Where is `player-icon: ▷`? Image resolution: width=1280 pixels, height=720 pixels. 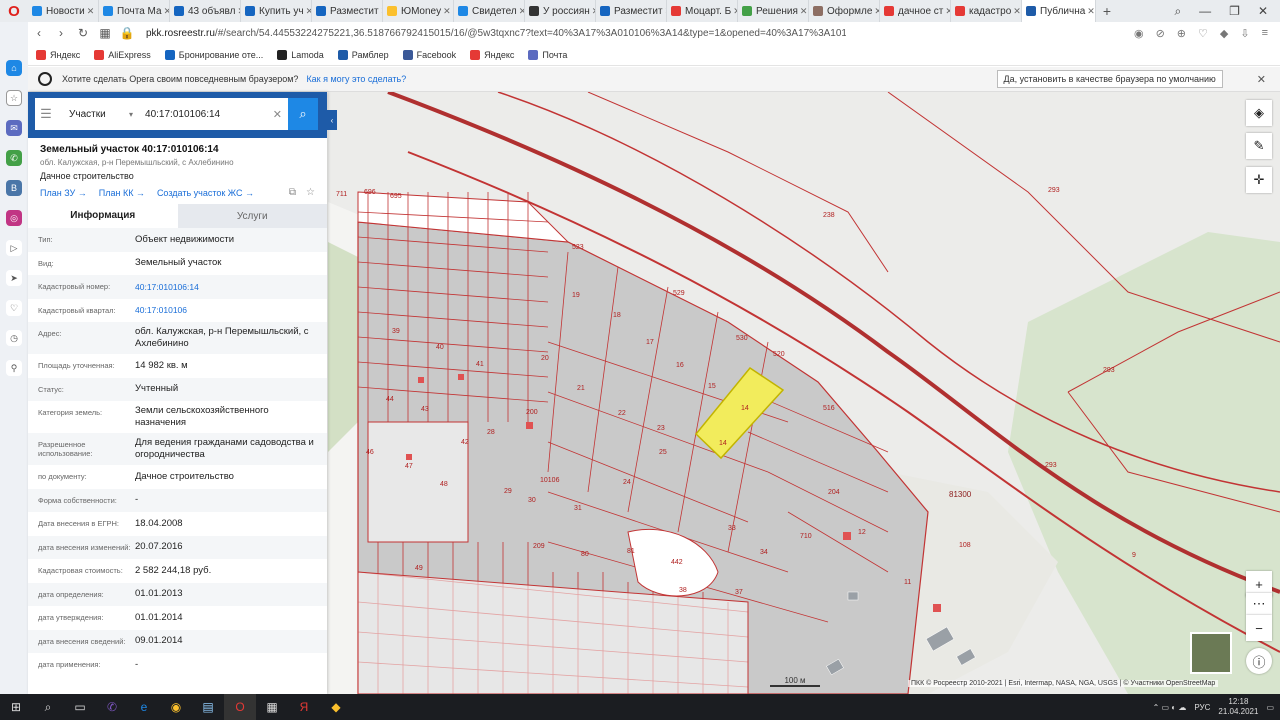
player-icon: ▷ is located at coordinates (14, 248).